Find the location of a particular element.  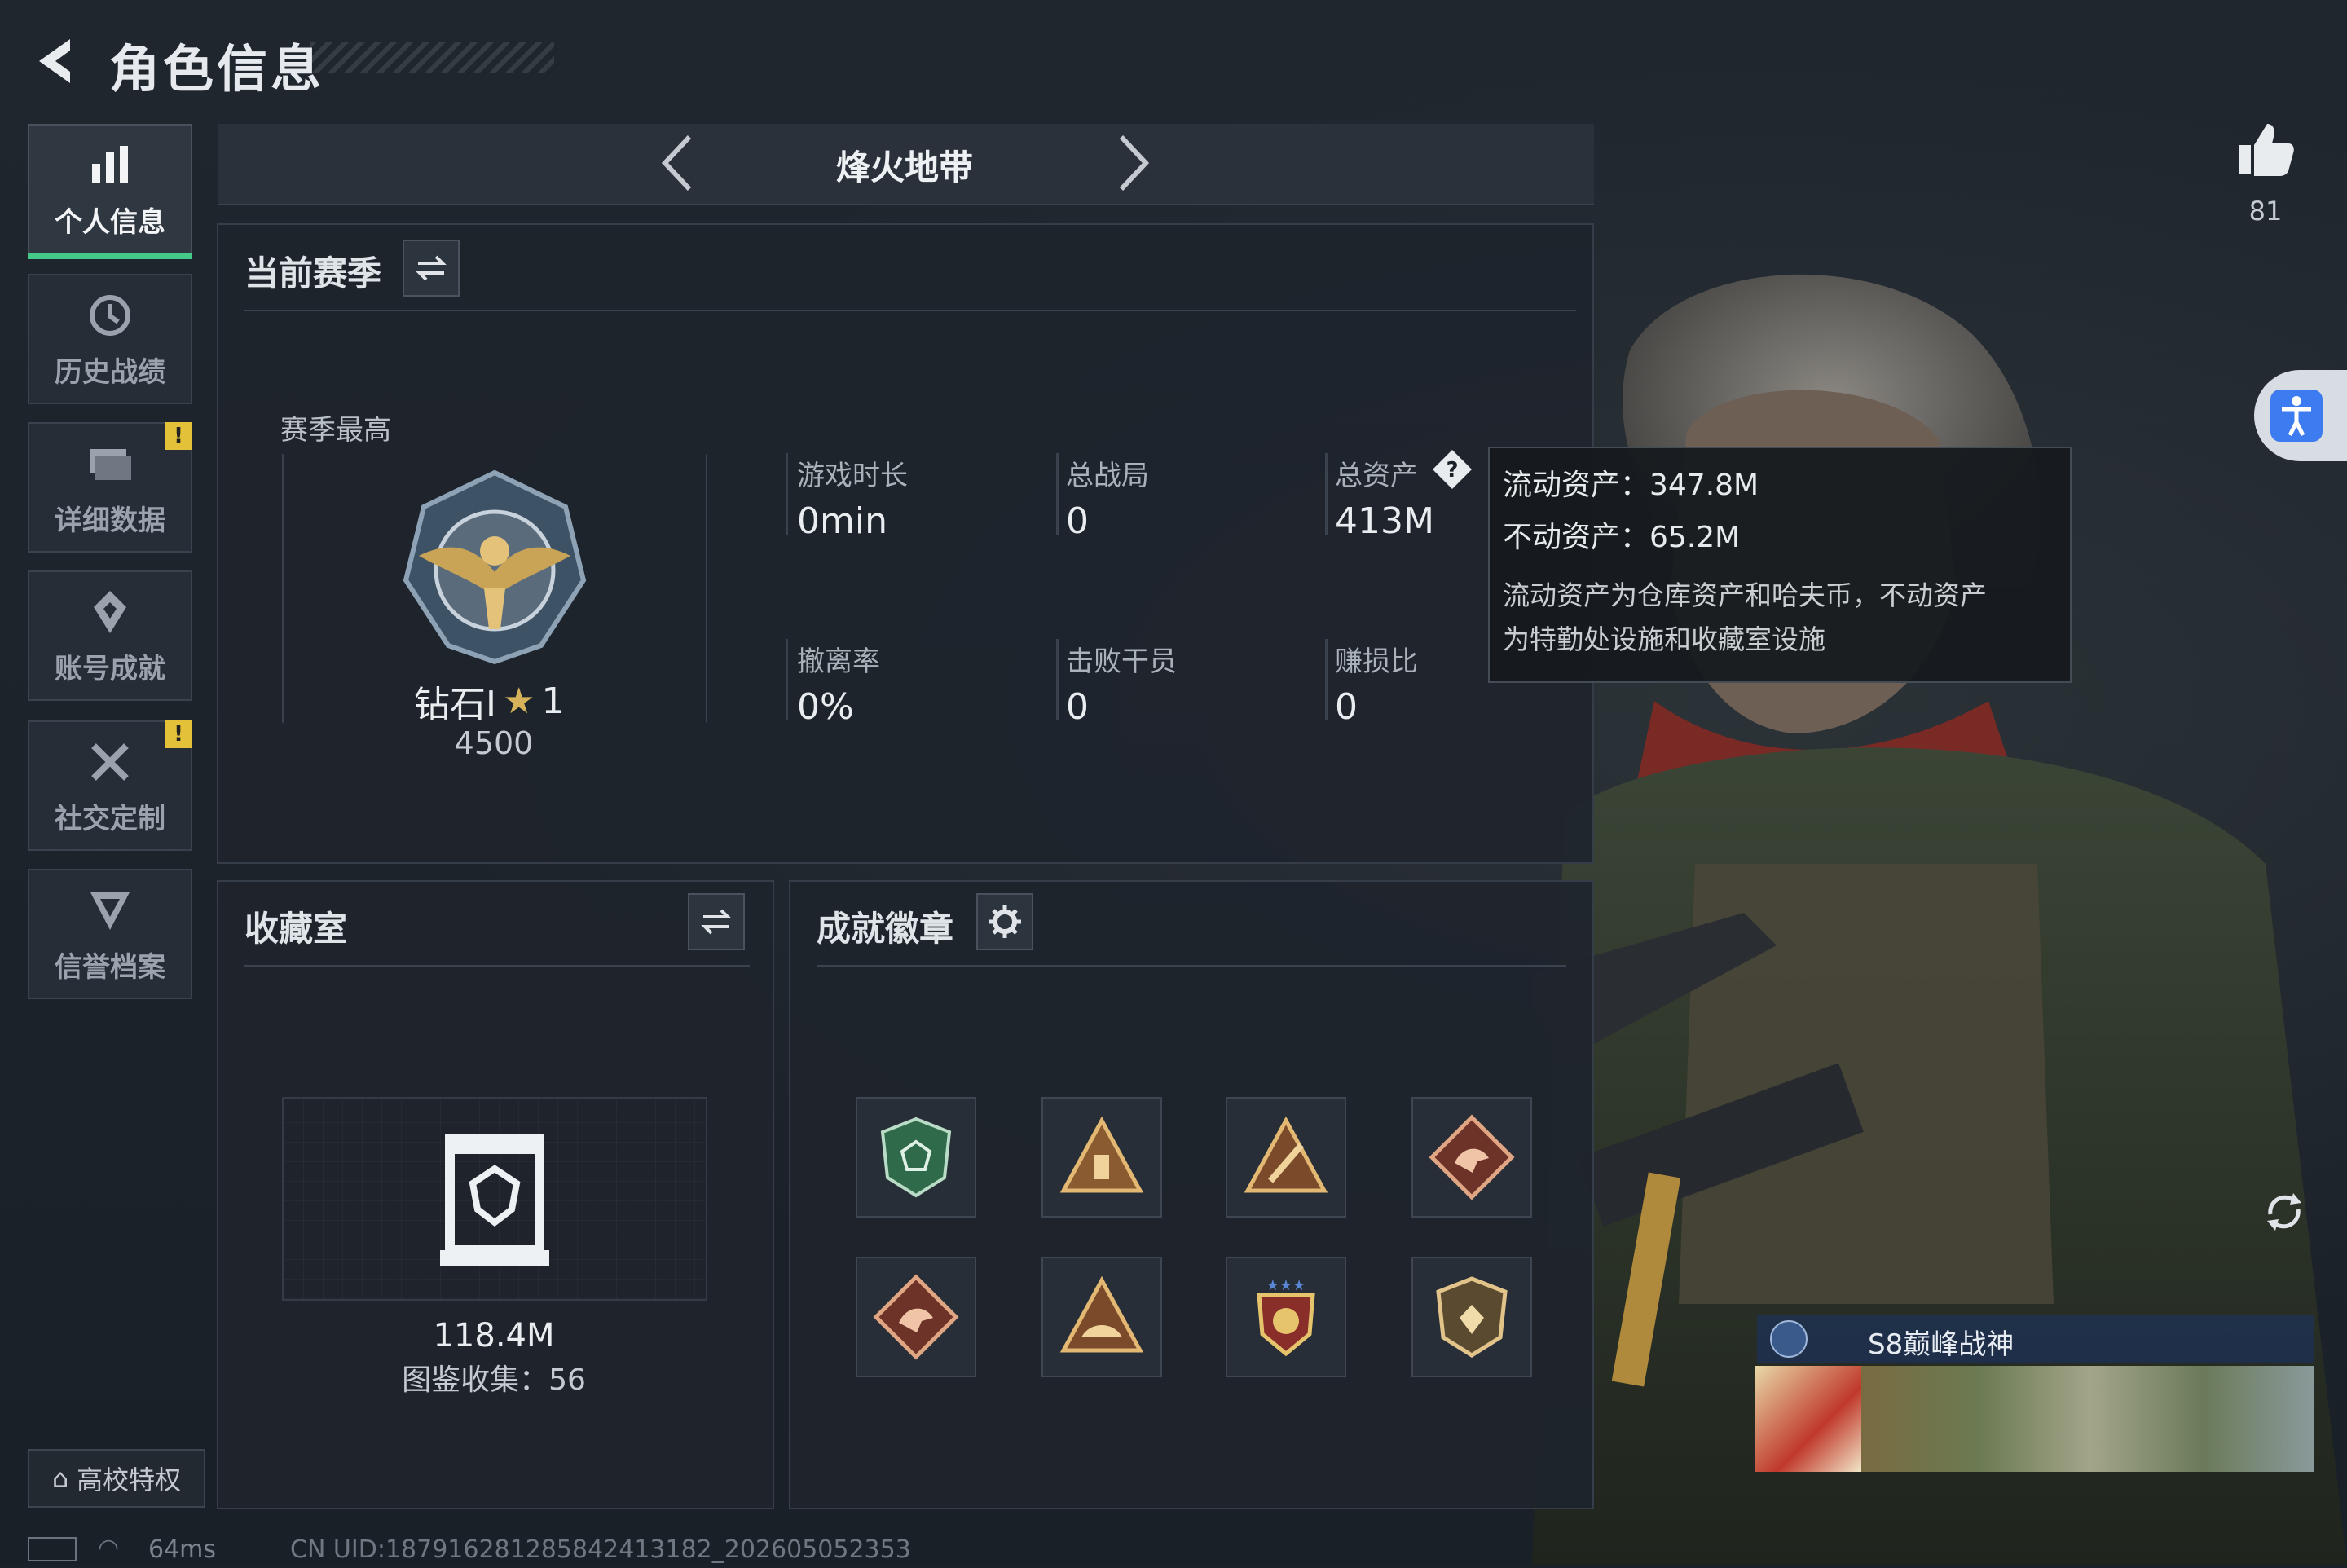

stat-label-kills: 击败干员 is located at coordinates (1121, 661).